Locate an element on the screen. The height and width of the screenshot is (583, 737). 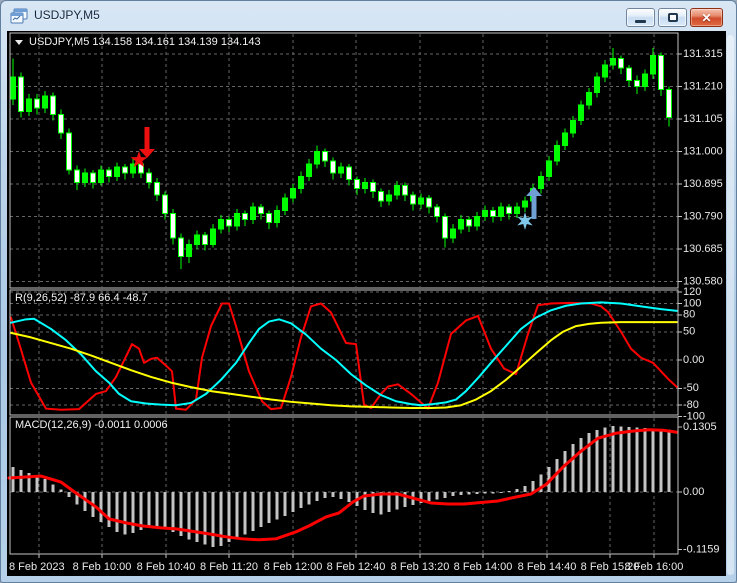
sell-arrow-icon is located at coordinates (147, 142).